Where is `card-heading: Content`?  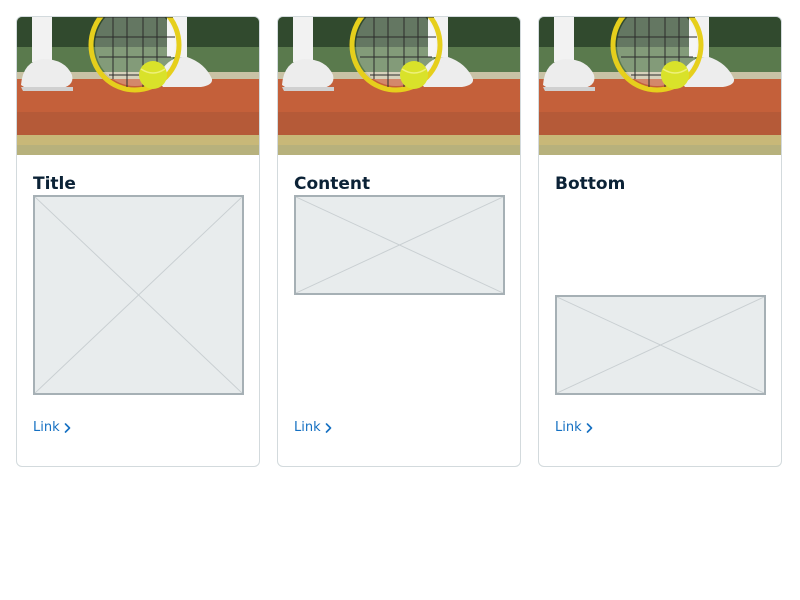
card-heading: Content is located at coordinates (332, 184).